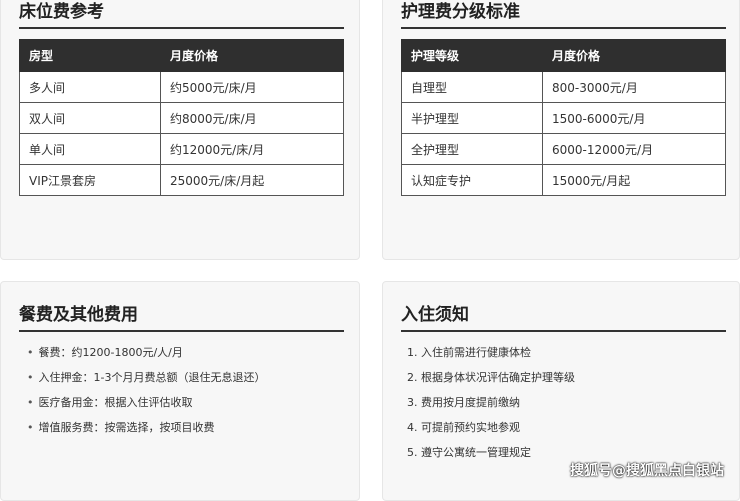 Image resolution: width=740 pixels, height=501 pixels. I want to click on room-type-cell: 多人间, so click(90, 87).